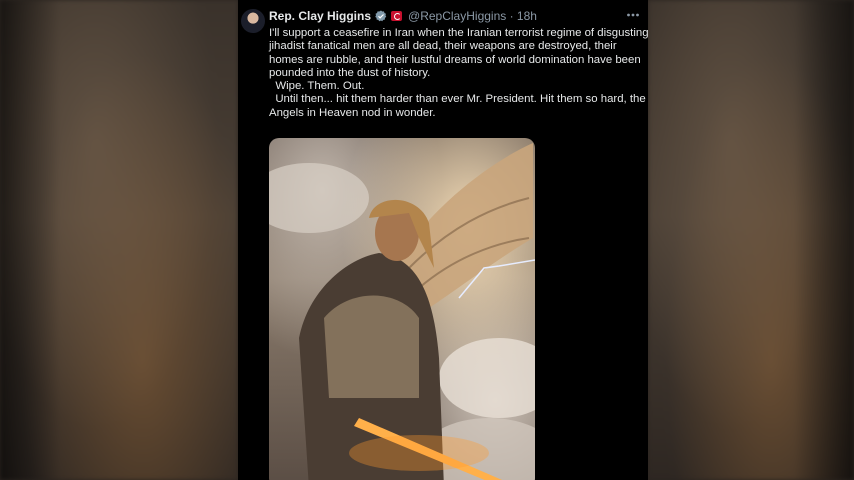 The width and height of the screenshot is (854, 480). What do you see at coordinates (320, 16) in the screenshot?
I see `display-name: Rep. Clay Higgins` at bounding box center [320, 16].